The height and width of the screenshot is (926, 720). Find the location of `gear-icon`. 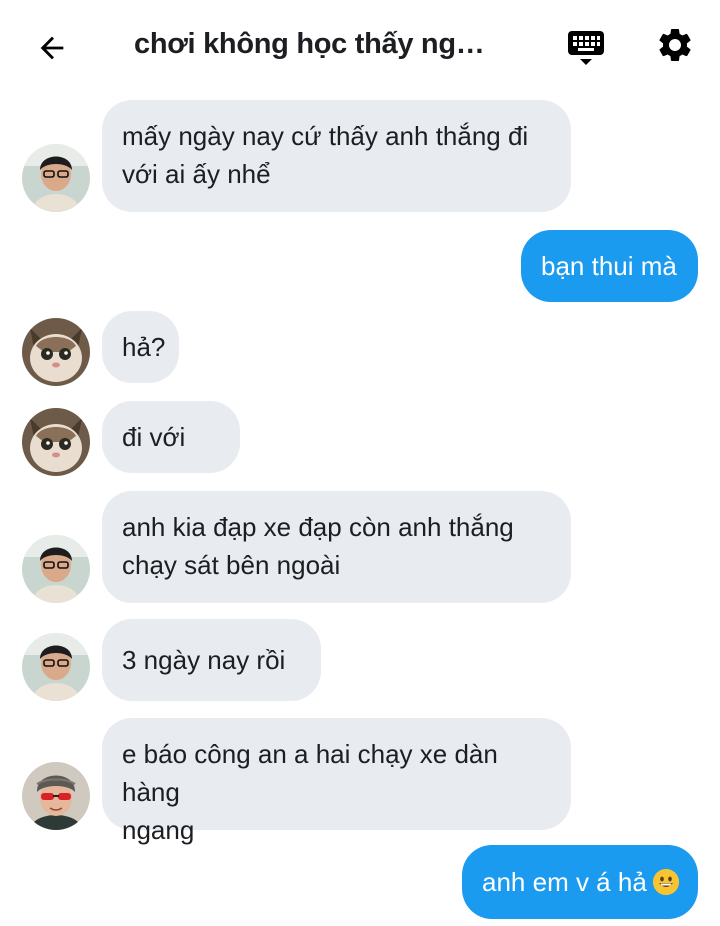

gear-icon is located at coordinates (675, 44).